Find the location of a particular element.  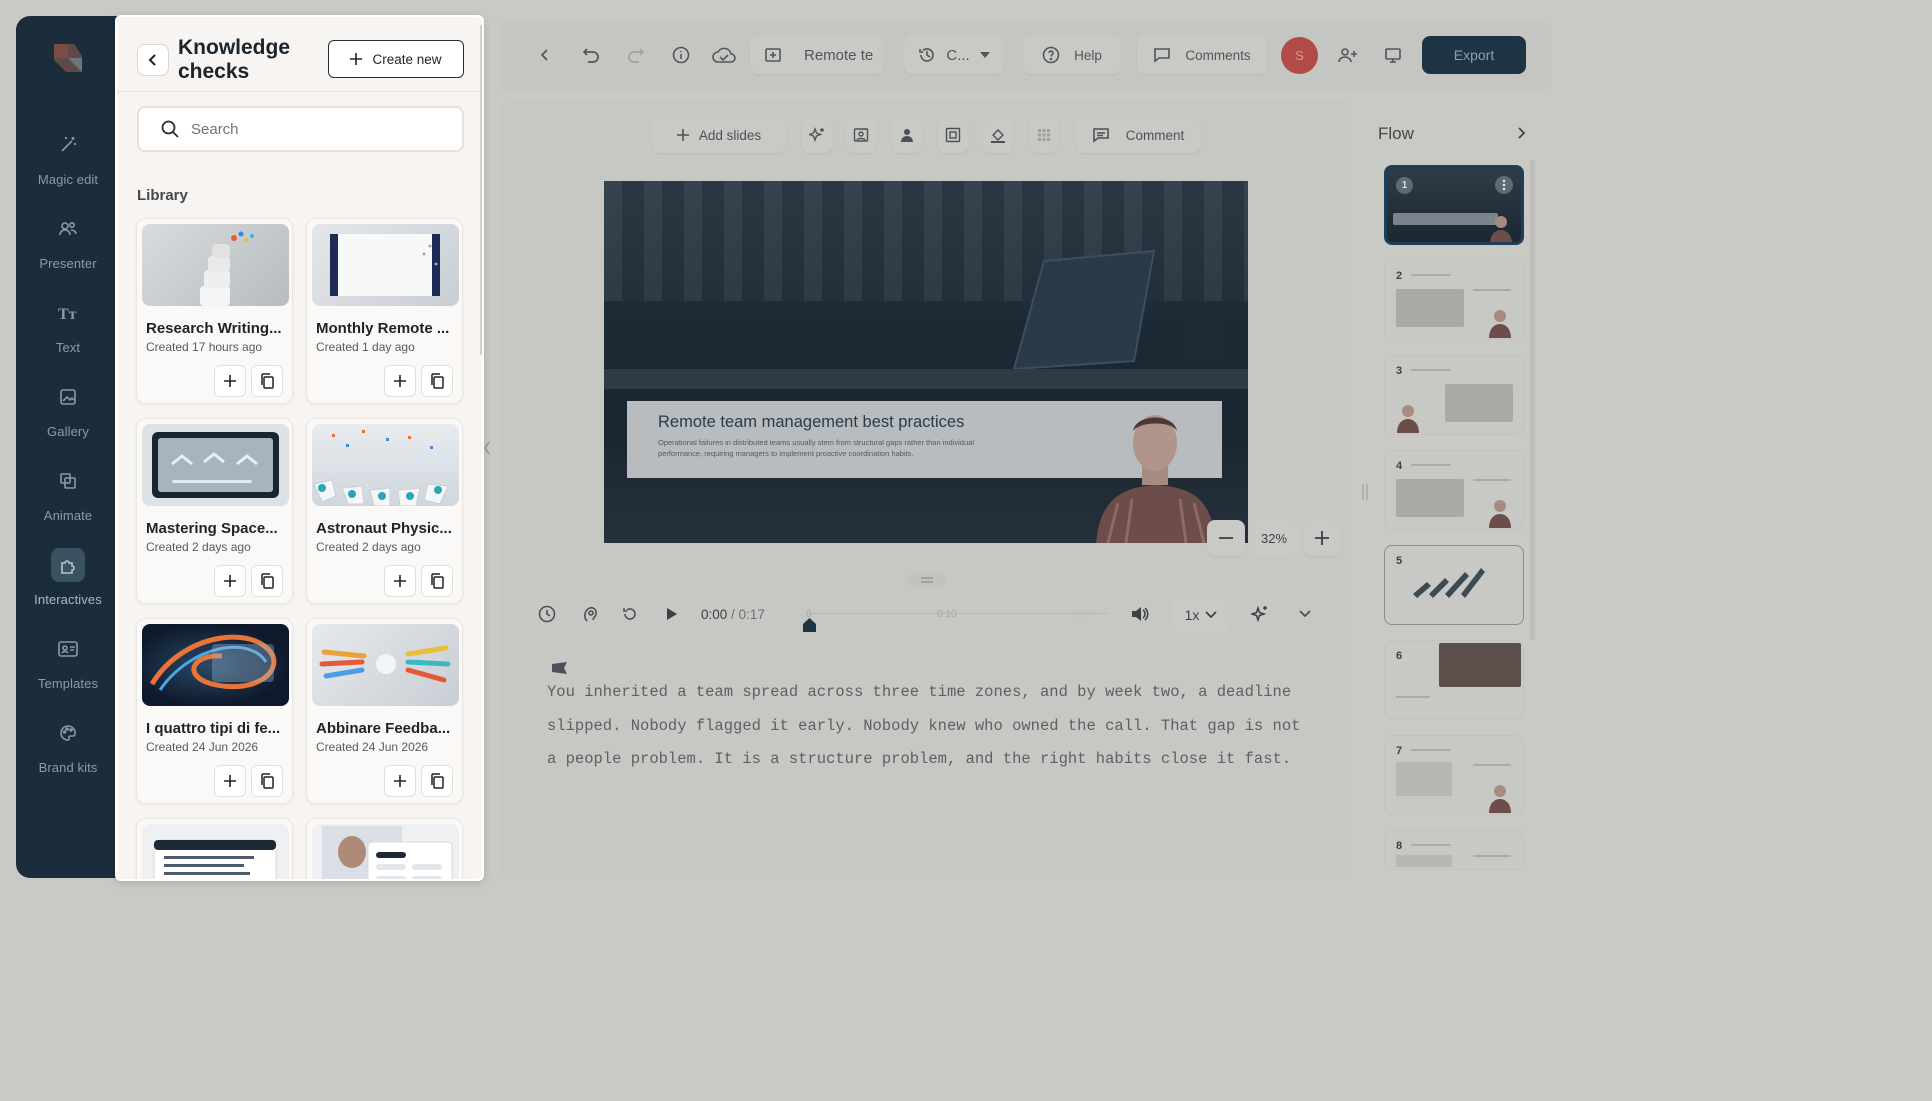

person-icon is located at coordinates (907, 135).